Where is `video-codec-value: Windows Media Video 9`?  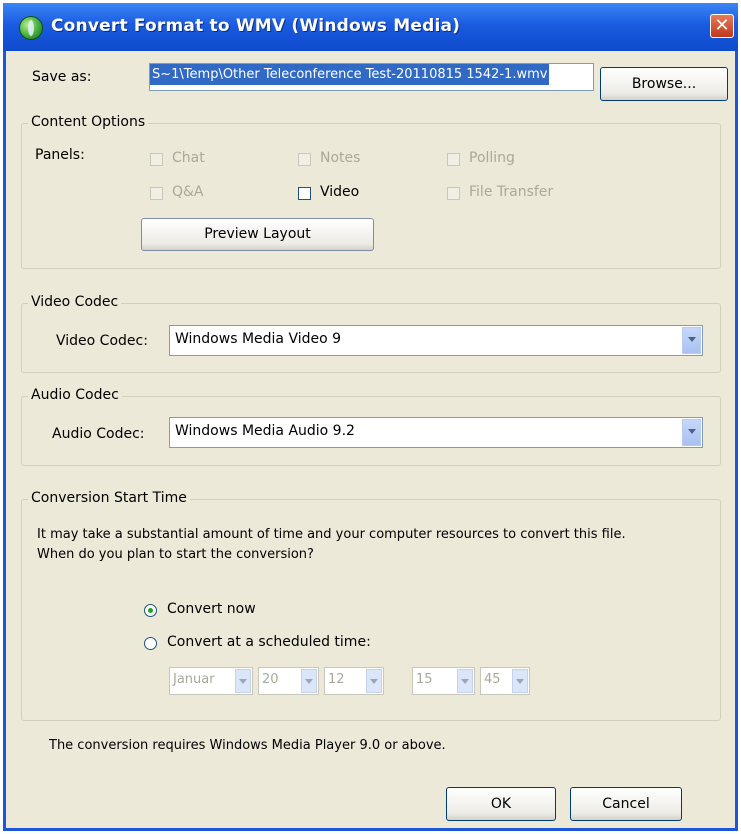
video-codec-value: Windows Media Video 9 is located at coordinates (258, 339).